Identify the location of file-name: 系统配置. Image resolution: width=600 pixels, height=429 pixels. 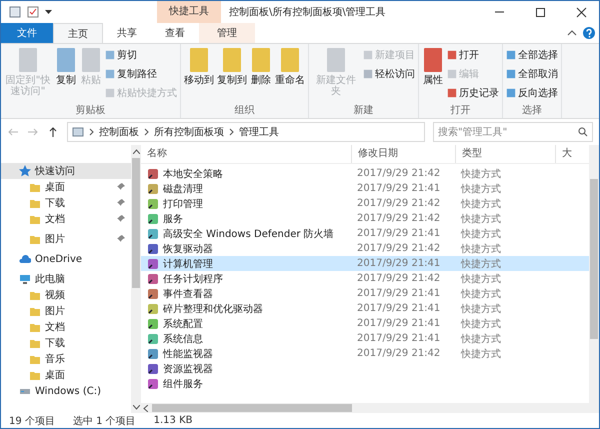
(183, 324).